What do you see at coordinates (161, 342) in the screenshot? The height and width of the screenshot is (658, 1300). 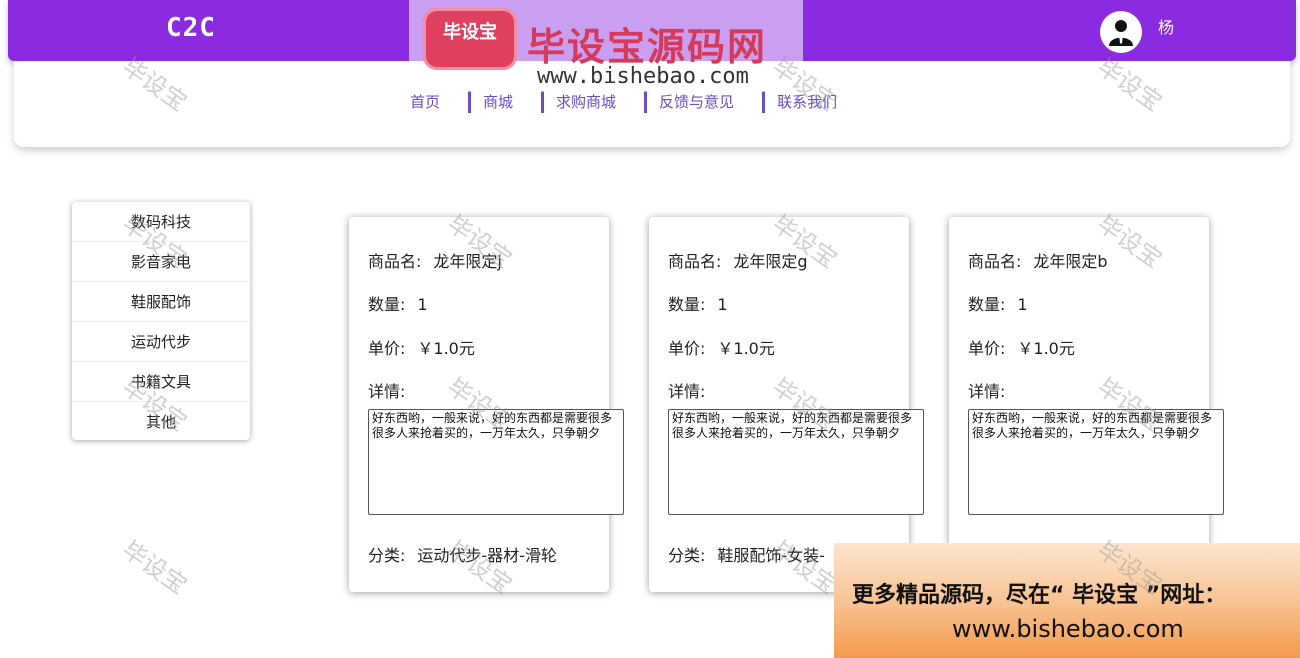 I see `category-item: 运动代步` at bounding box center [161, 342].